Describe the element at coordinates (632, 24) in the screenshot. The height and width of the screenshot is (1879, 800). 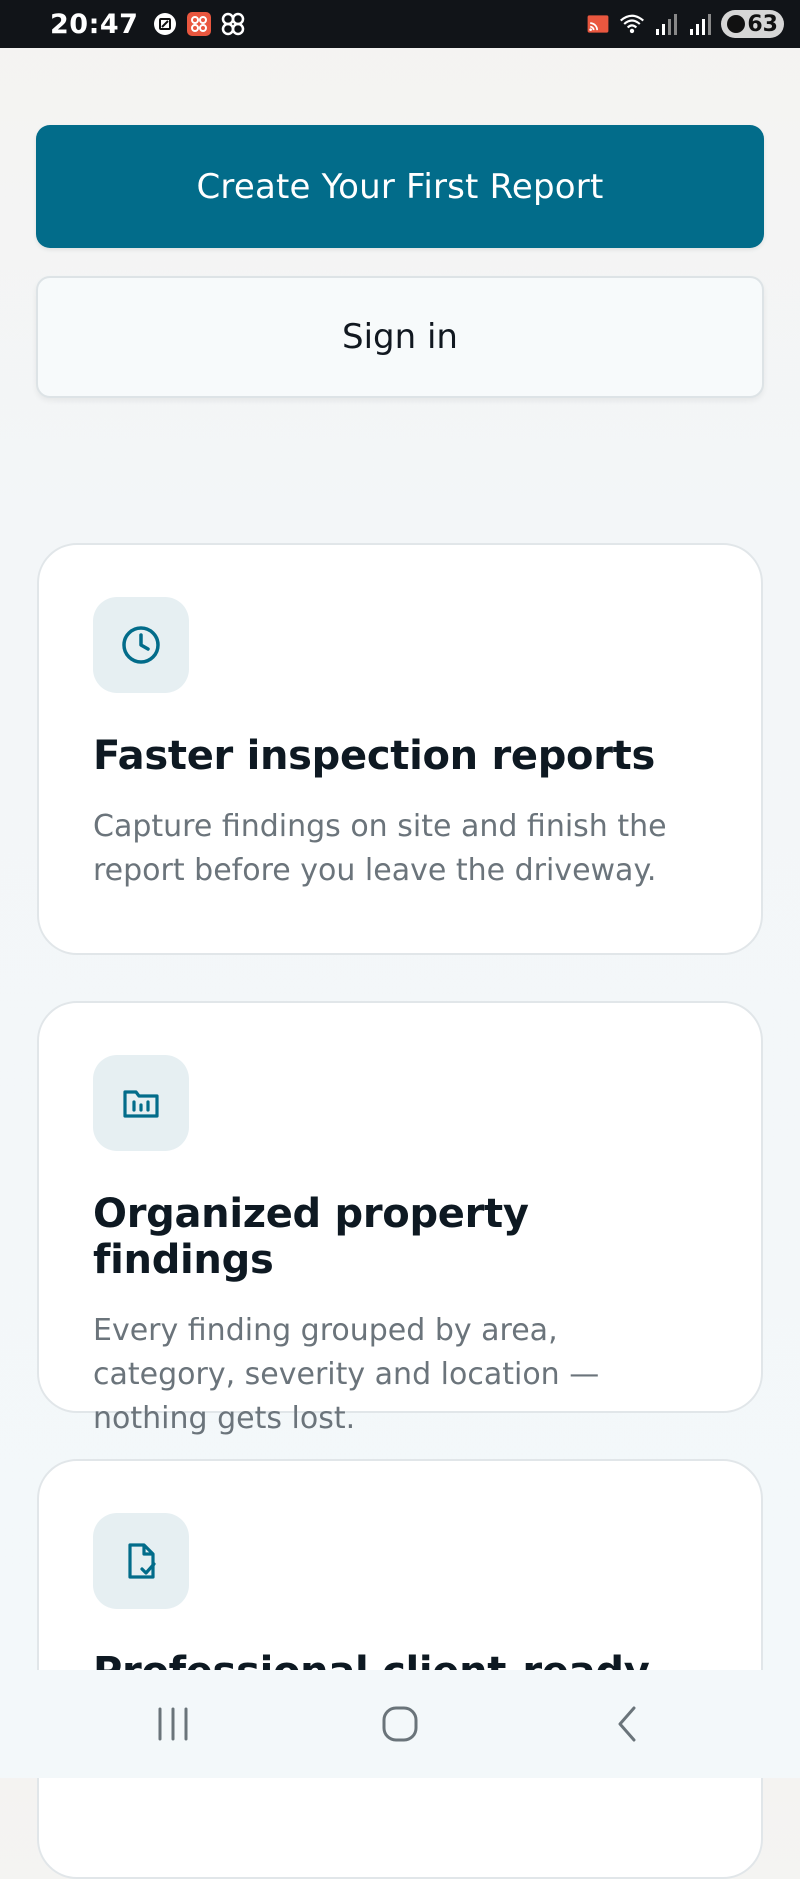
I see `wifi-icon` at that location.